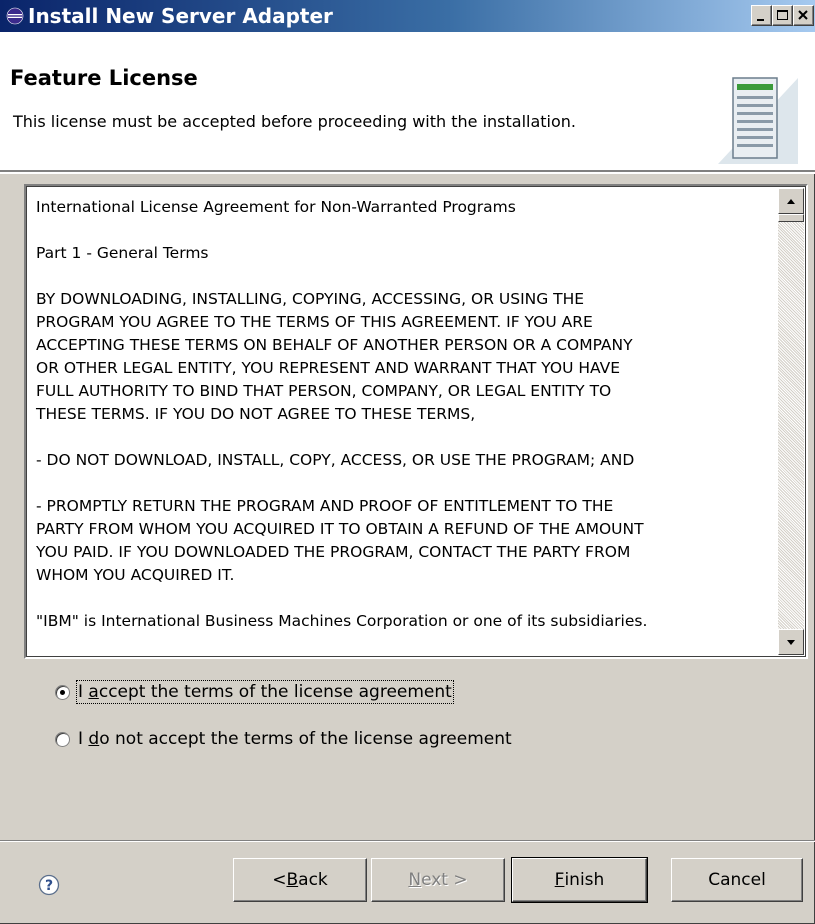 The image size is (815, 924). Describe the element at coordinates (579, 880) in the screenshot. I see `finish-button: Finish` at that location.